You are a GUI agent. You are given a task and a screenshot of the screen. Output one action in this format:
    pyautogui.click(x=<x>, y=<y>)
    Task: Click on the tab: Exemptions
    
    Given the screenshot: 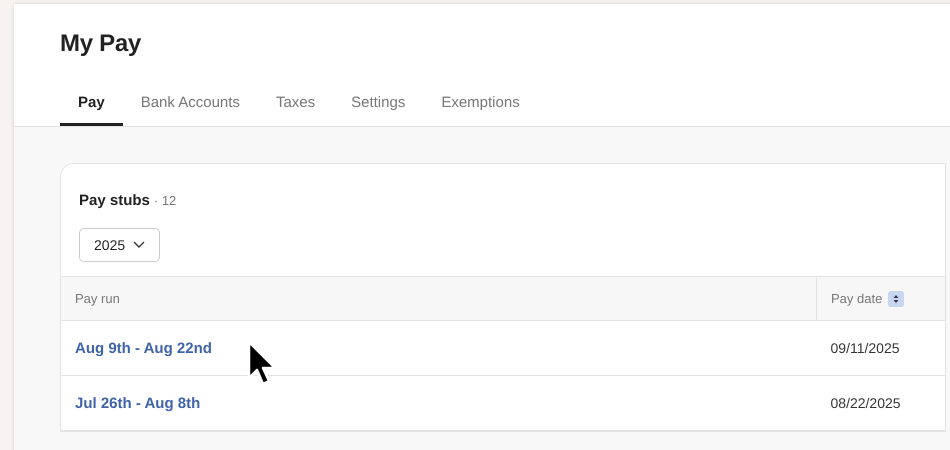 What is the action you would take?
    pyautogui.click(x=480, y=110)
    